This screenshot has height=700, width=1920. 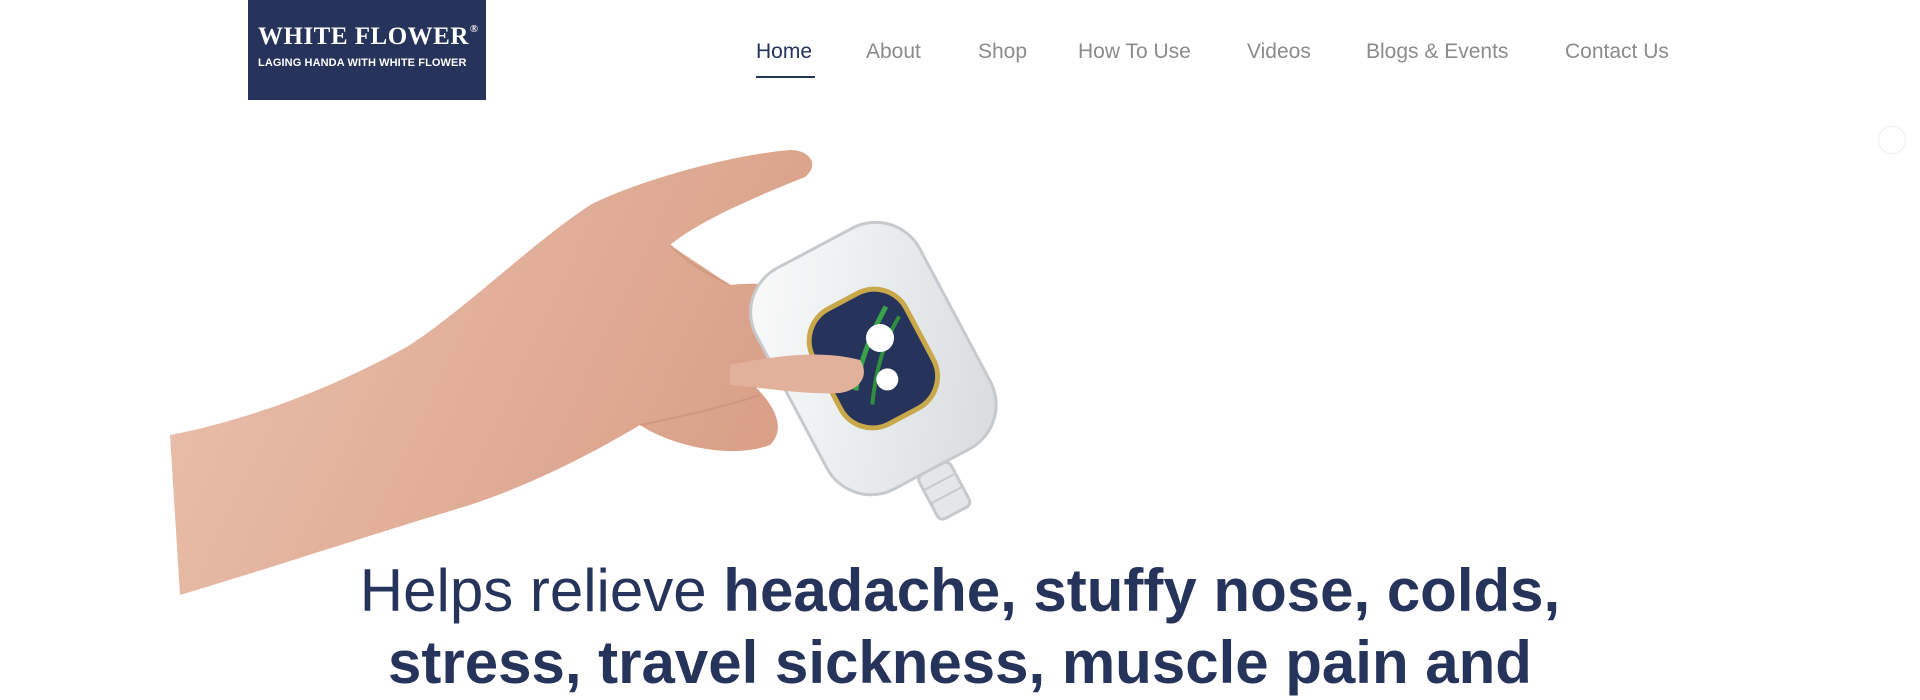 I want to click on nav-item-contact-us: Contact Us, so click(x=1617, y=52).